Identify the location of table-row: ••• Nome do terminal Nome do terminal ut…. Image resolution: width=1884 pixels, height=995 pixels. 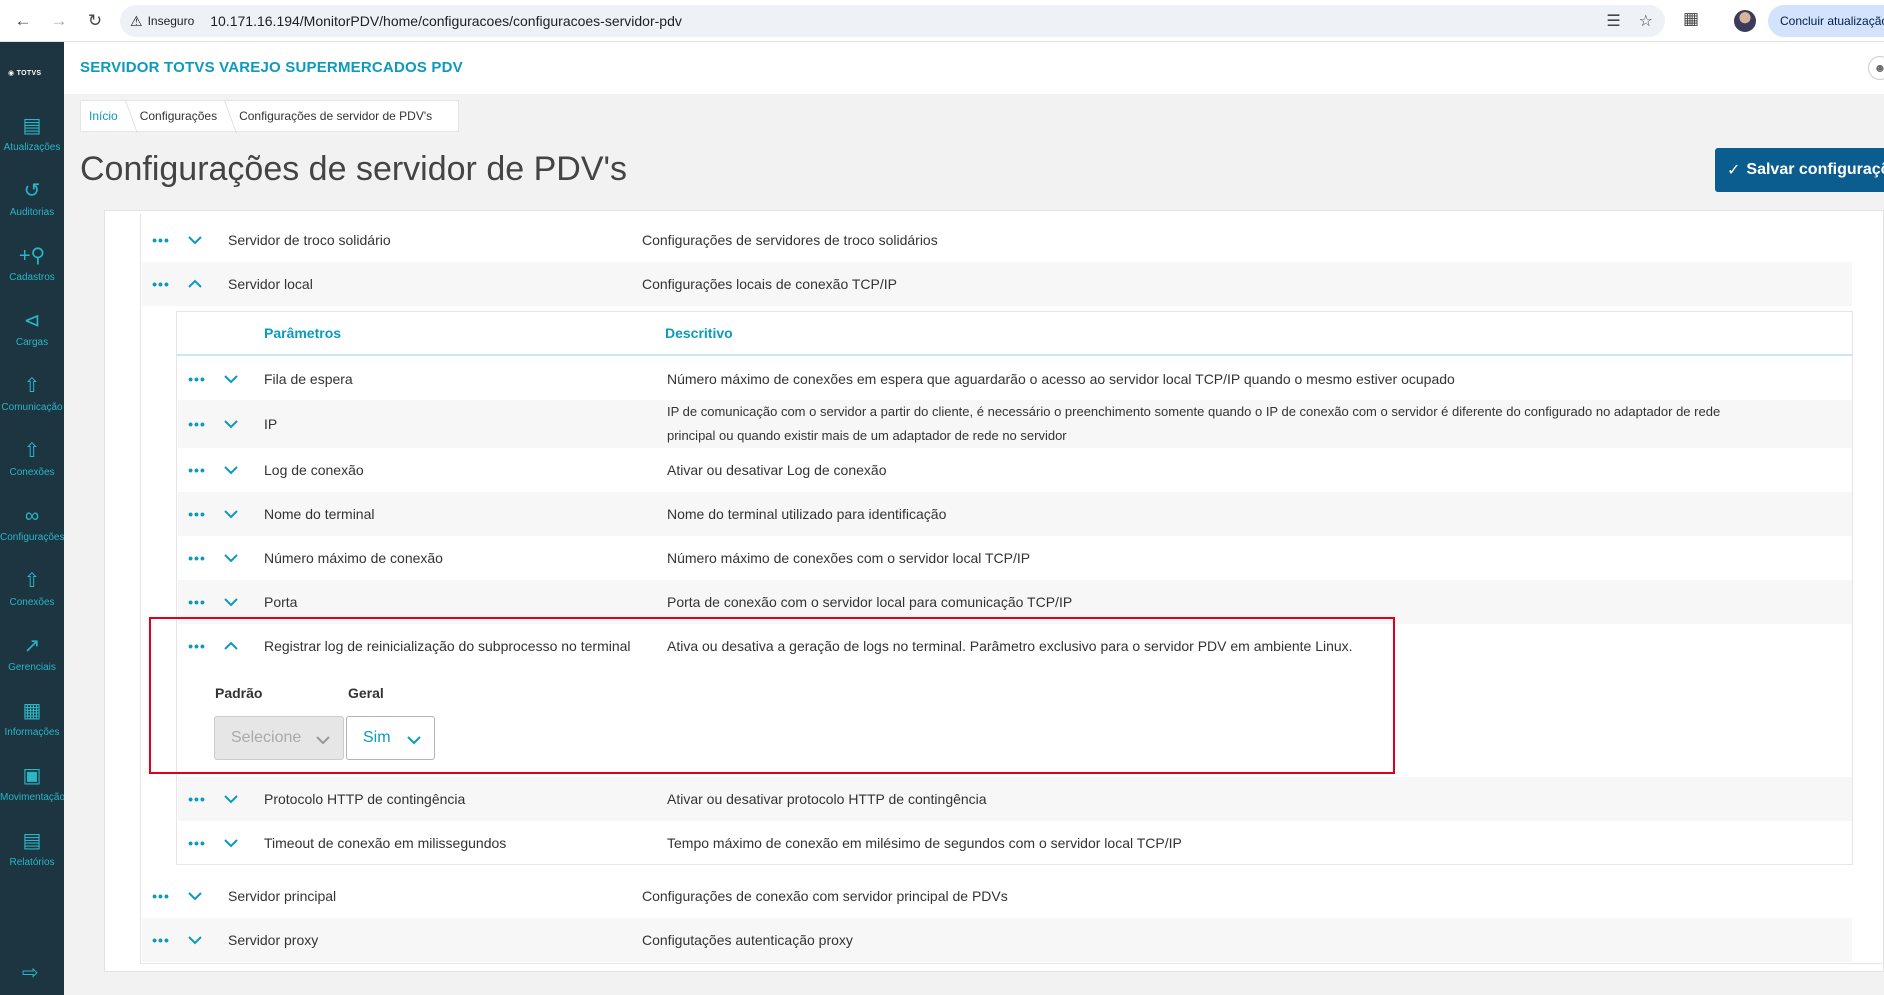
(1015, 514).